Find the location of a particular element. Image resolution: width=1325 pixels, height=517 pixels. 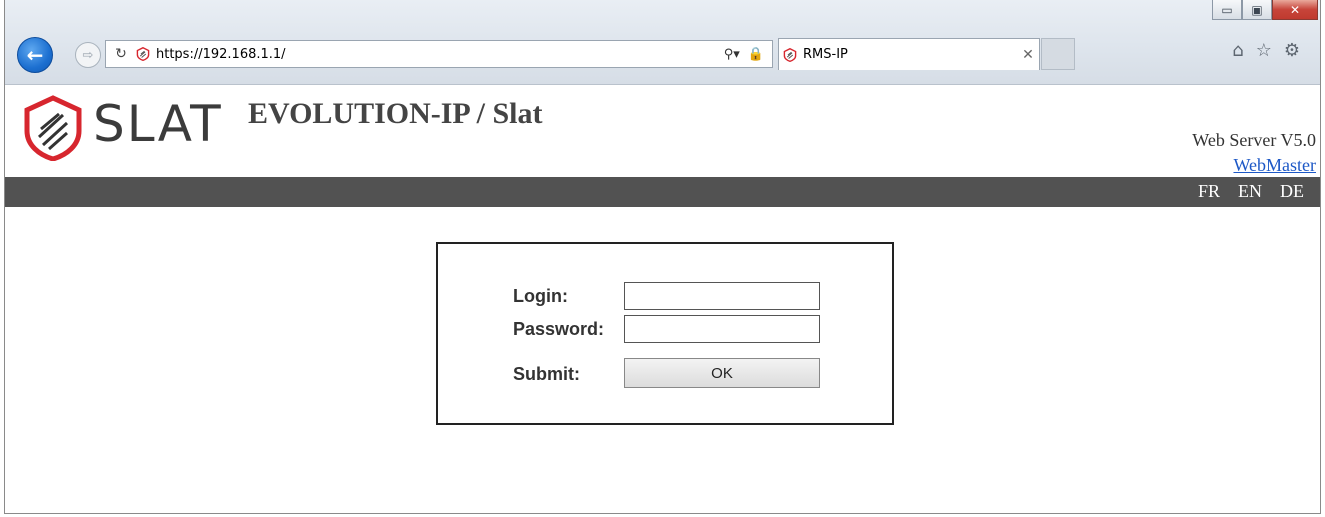

page-title: EVOLUTION-IP / Slat is located at coordinates (395, 113).